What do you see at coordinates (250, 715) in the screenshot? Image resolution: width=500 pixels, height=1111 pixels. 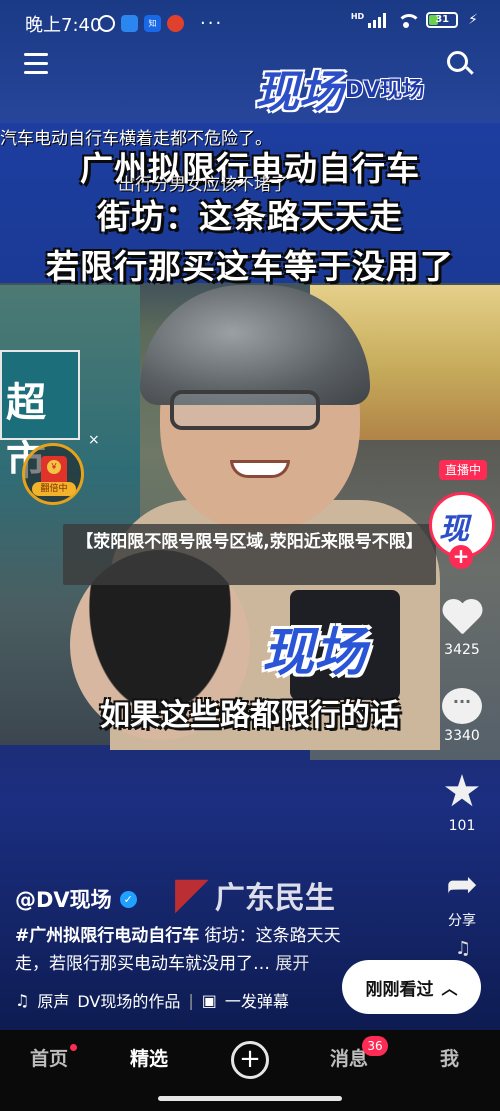 I see `video-subtitle: 如果这些路都限行的话` at bounding box center [250, 715].